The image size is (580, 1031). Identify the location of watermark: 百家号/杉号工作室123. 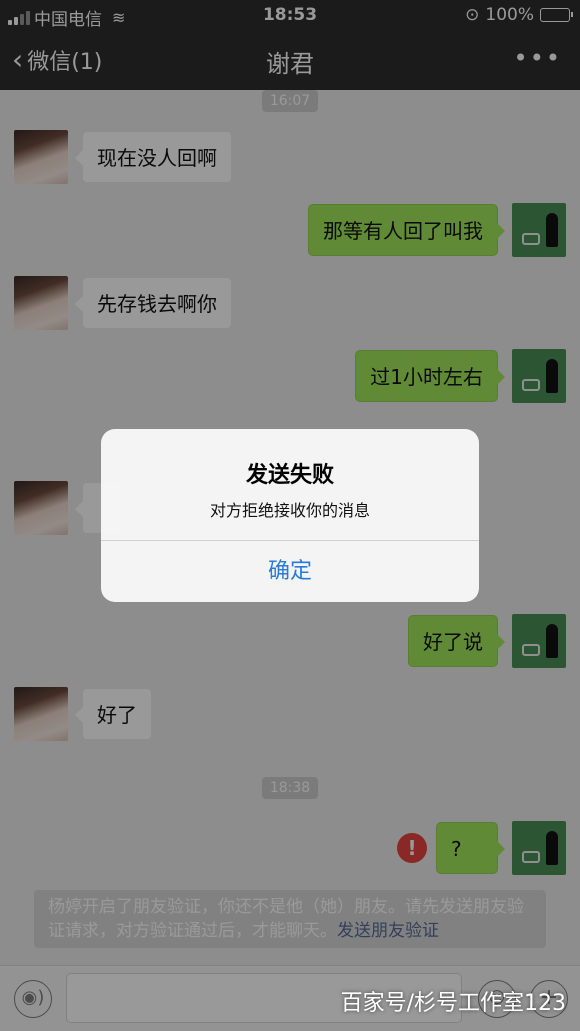
(453, 1003).